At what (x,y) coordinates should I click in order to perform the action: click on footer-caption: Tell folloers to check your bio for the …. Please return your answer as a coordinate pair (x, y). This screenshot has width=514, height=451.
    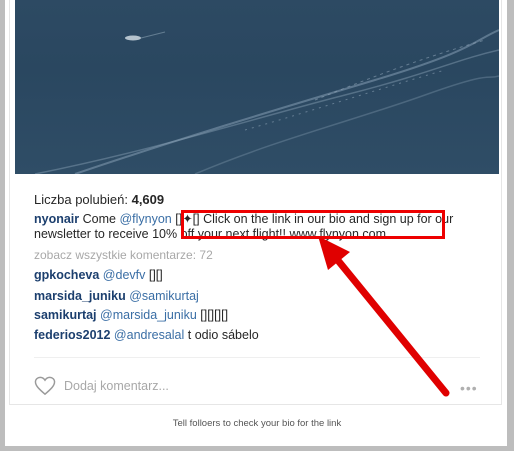
    Looking at the image, I should click on (257, 423).